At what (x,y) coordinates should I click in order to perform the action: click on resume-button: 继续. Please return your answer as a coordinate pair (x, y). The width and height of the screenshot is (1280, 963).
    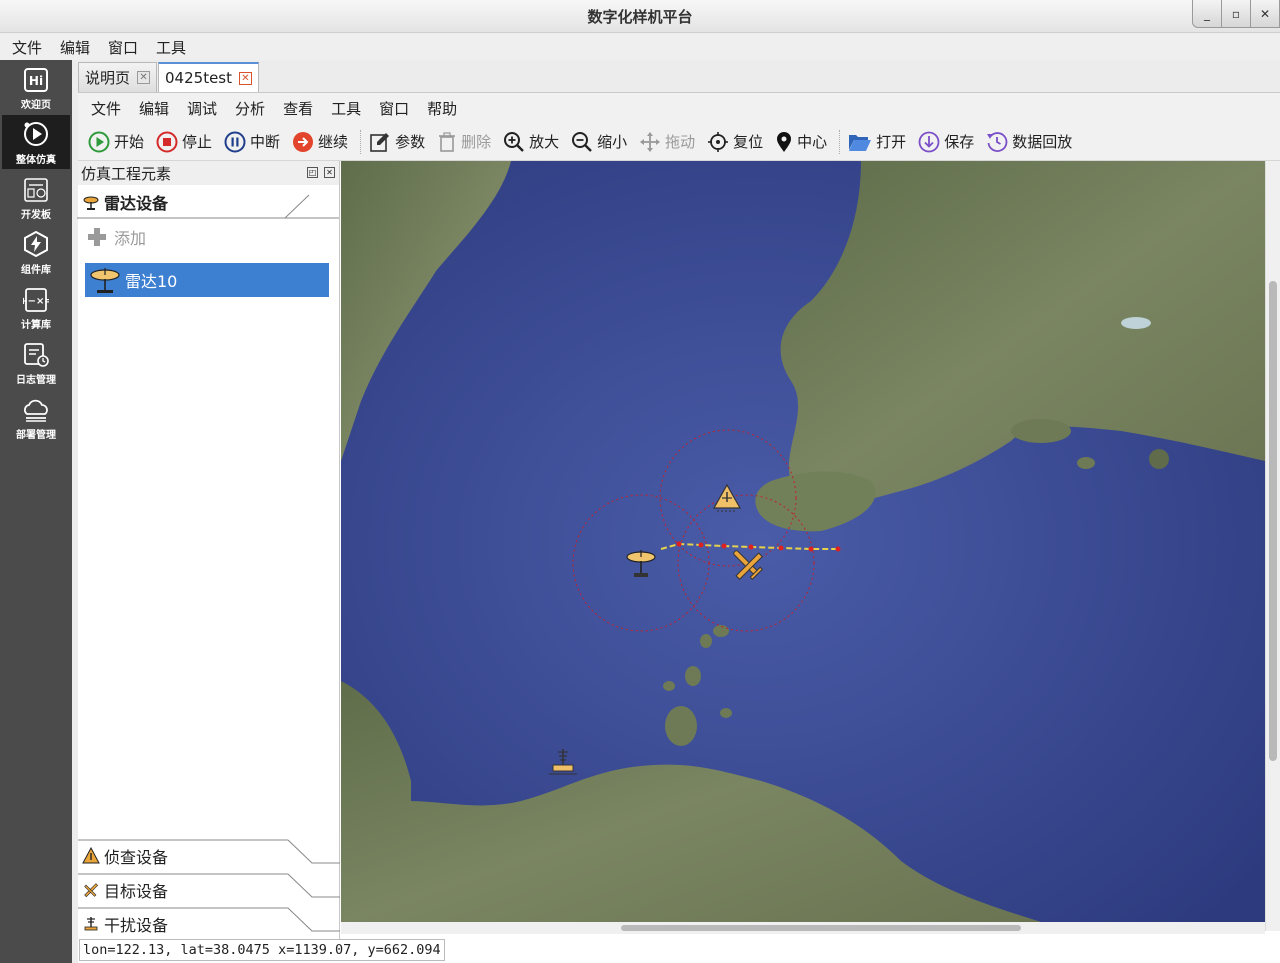
    Looking at the image, I should click on (320, 142).